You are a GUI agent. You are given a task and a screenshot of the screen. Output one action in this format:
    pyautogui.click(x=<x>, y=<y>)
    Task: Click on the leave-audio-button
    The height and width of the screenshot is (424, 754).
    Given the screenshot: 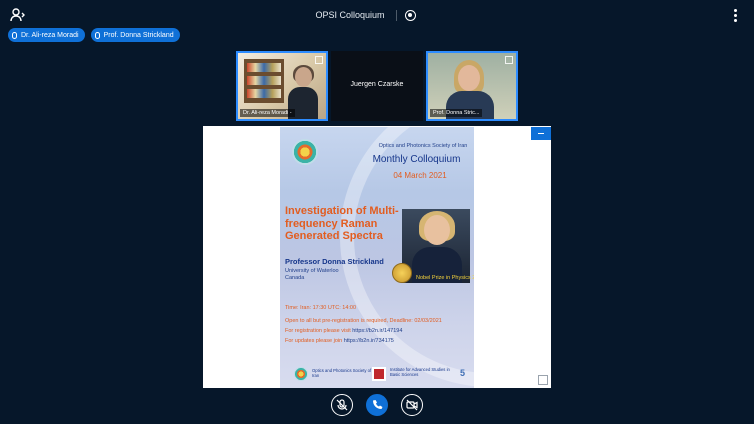 What is the action you would take?
    pyautogui.click(x=377, y=405)
    